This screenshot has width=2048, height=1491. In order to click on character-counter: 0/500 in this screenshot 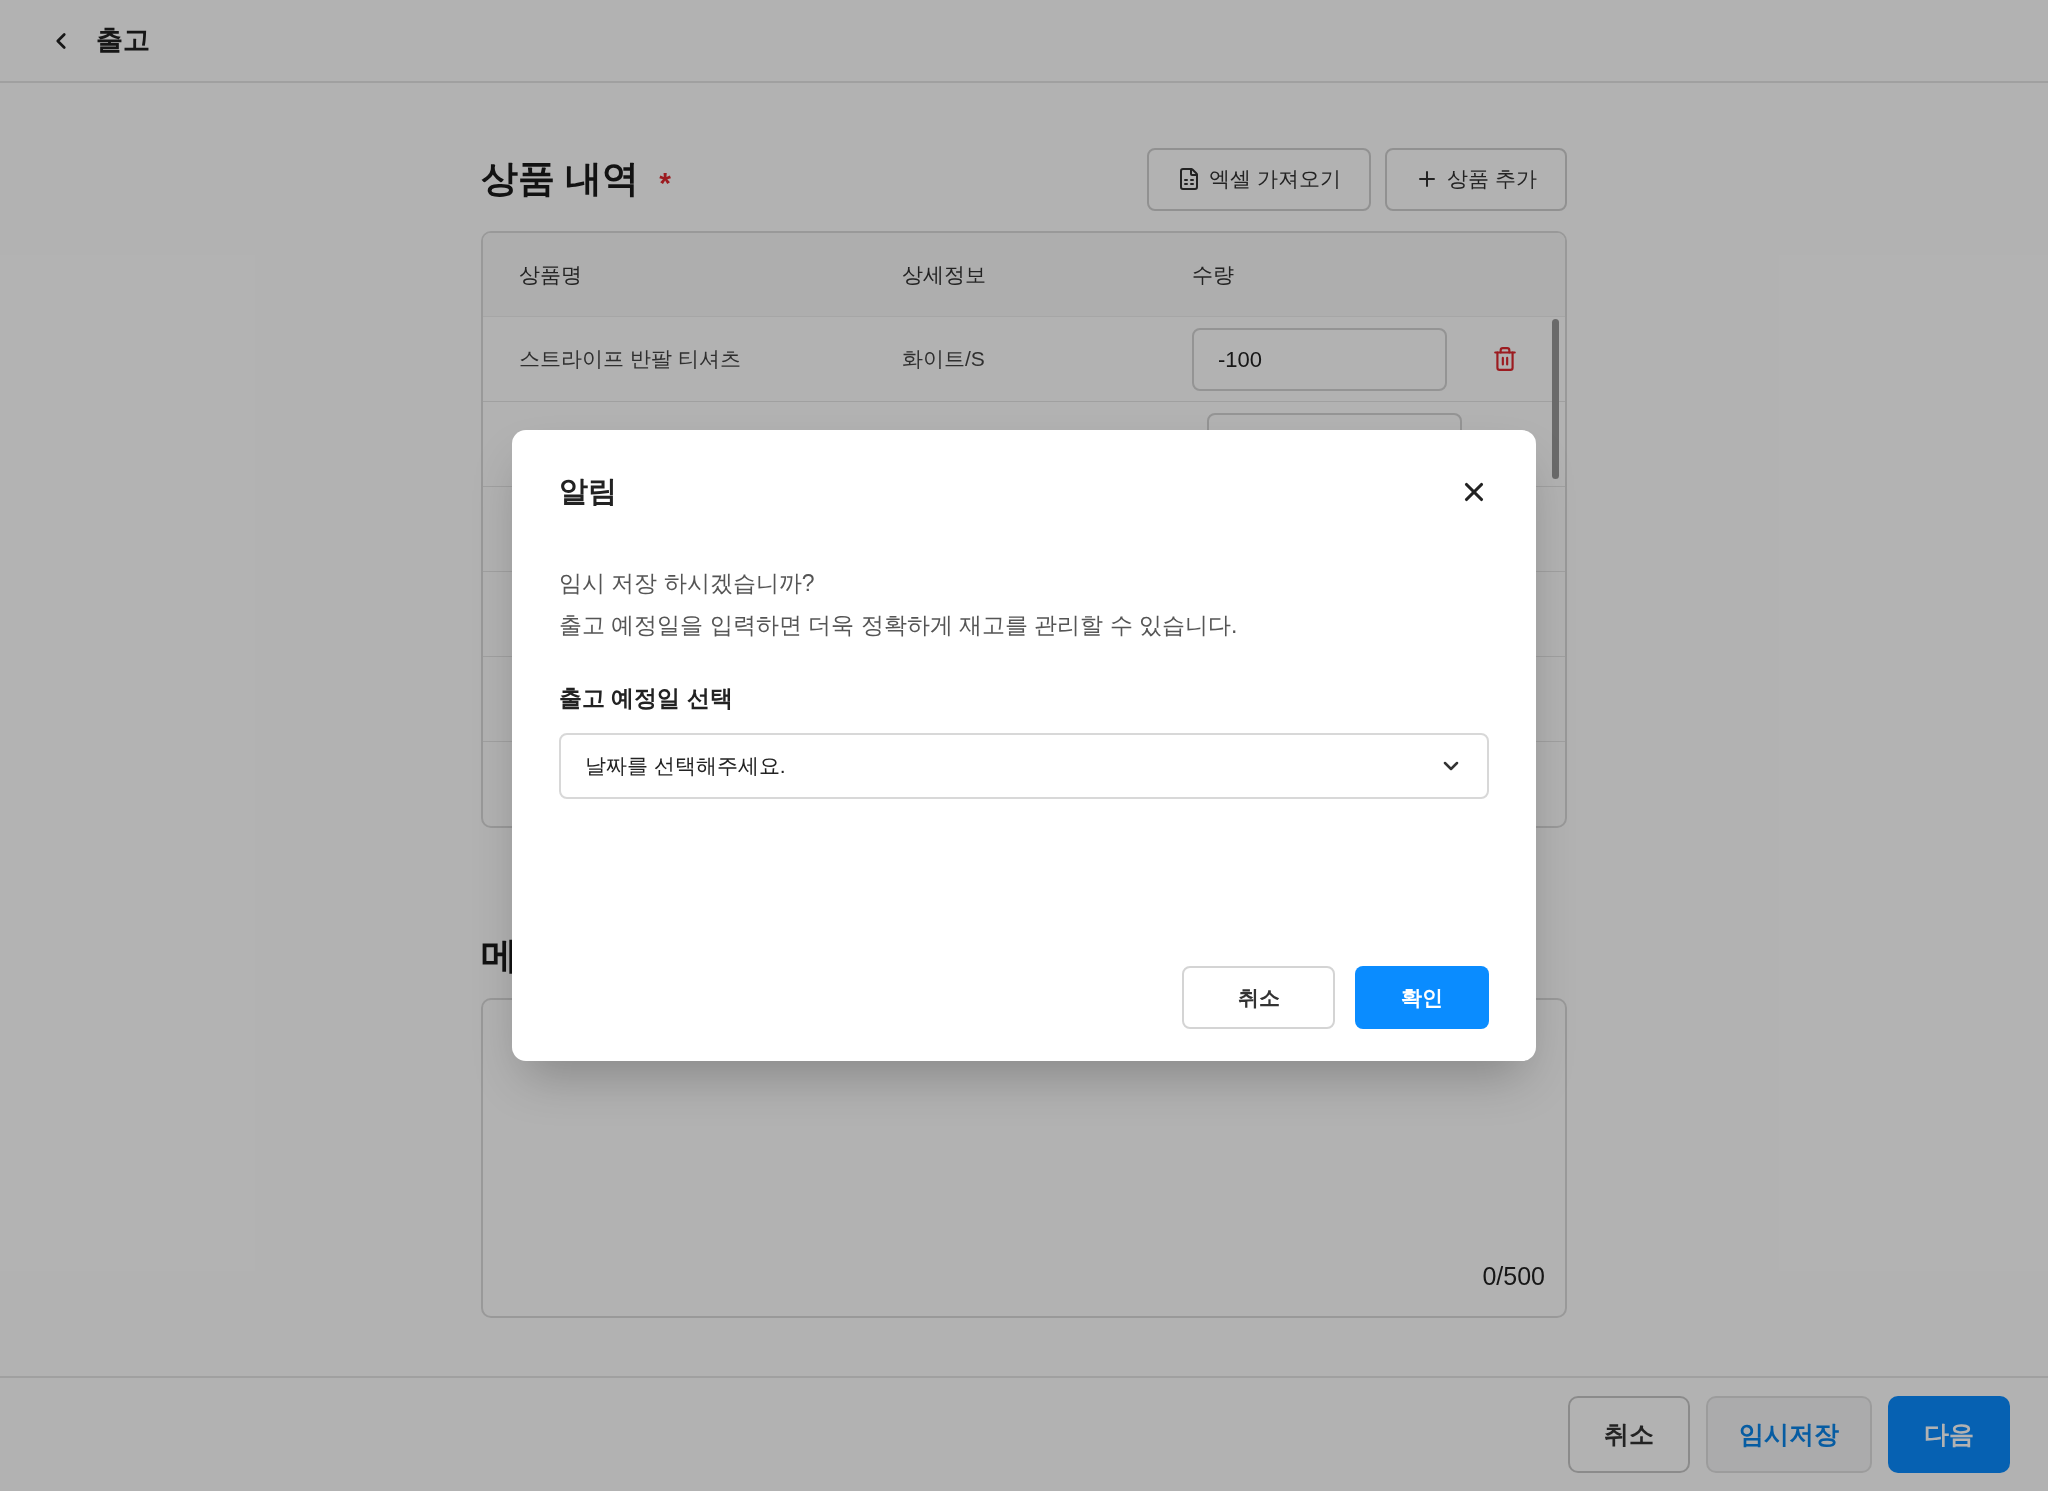, I will do `click(1513, 1276)`.